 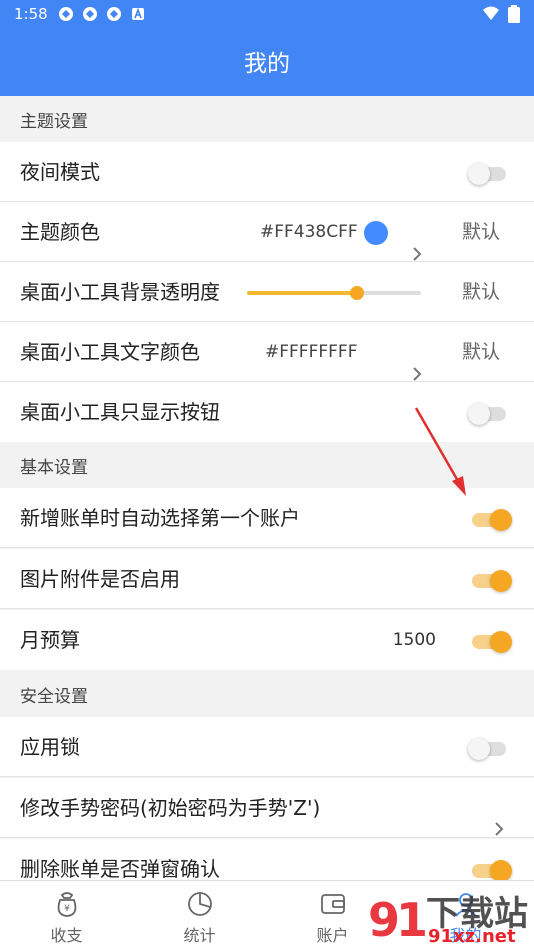 What do you see at coordinates (490, 748) in the screenshot?
I see `app-lock-toggle` at bounding box center [490, 748].